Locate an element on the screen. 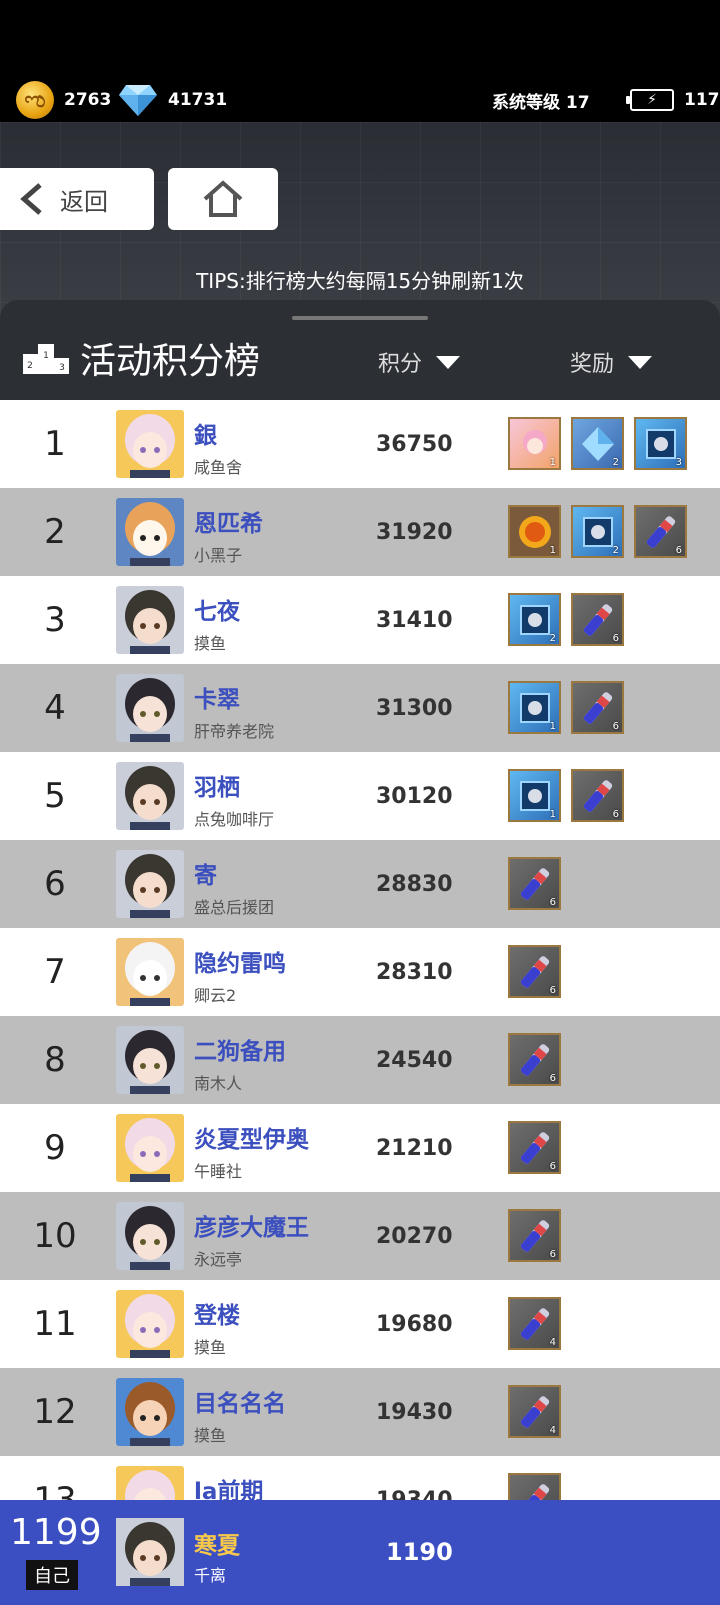  coin-counter: ಌ 2763 is located at coordinates (63, 100).